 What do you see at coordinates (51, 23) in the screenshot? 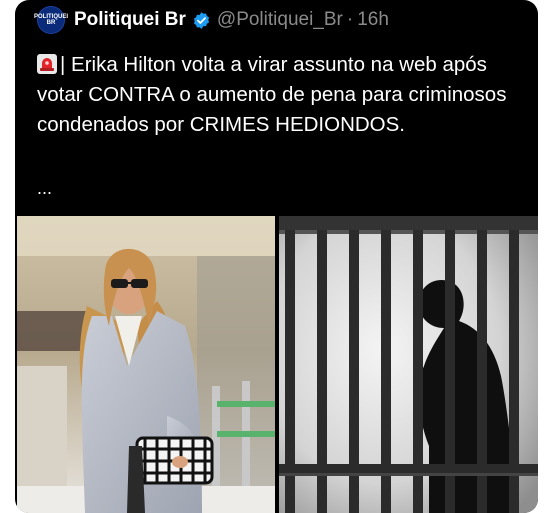
I see `avatar-text-line2: BR` at bounding box center [51, 23].